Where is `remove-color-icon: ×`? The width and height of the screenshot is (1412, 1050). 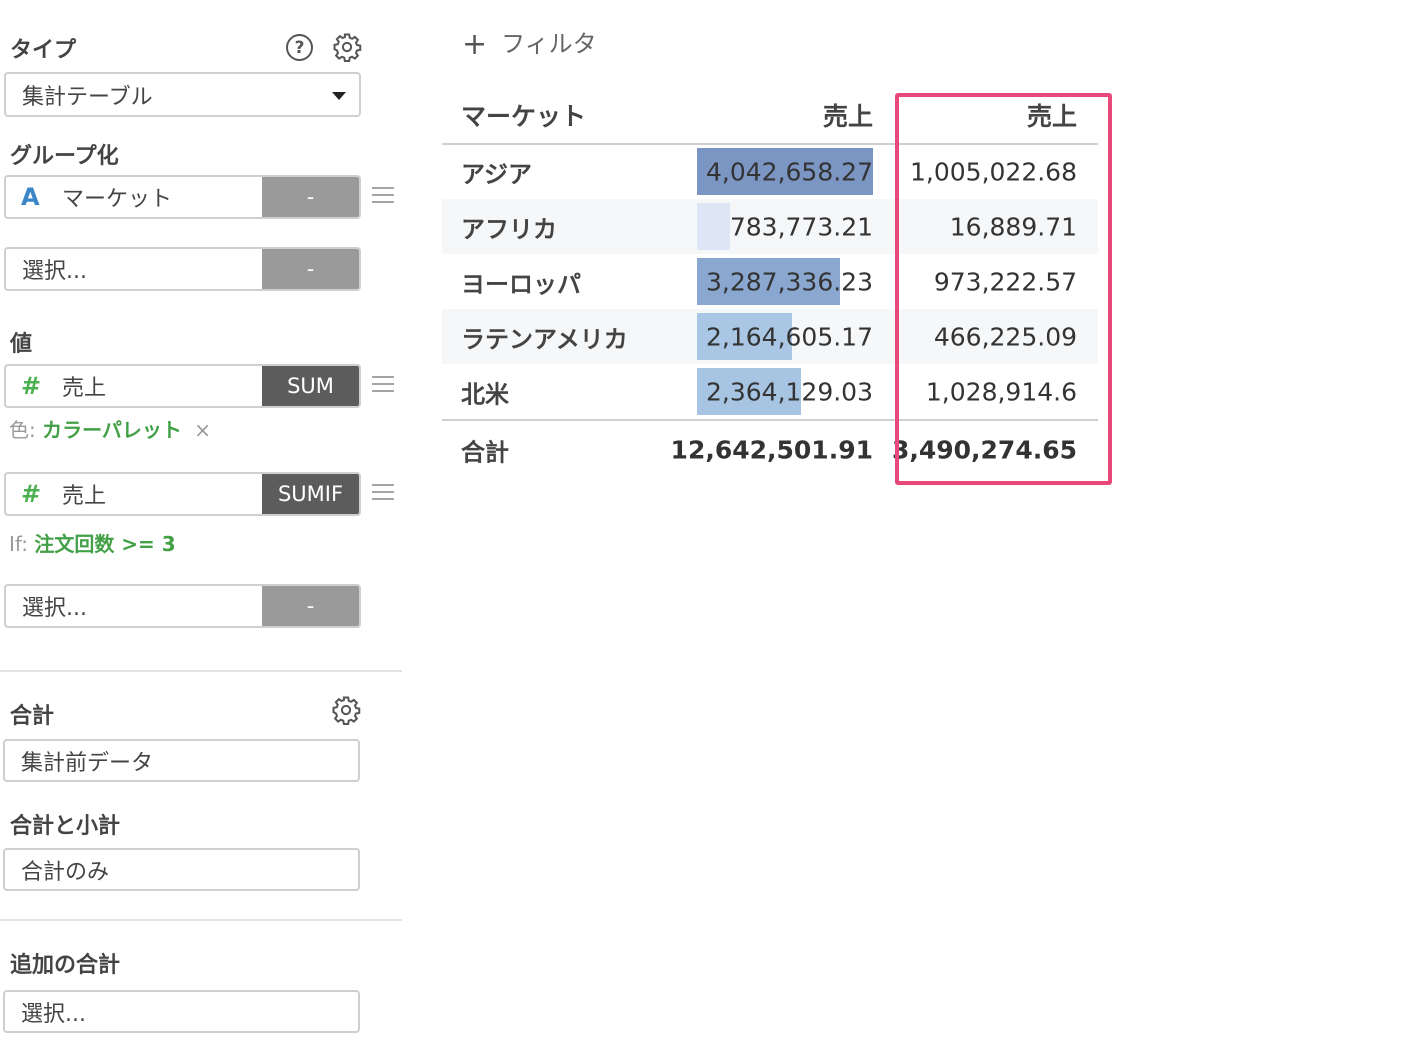 remove-color-icon: × is located at coordinates (202, 430).